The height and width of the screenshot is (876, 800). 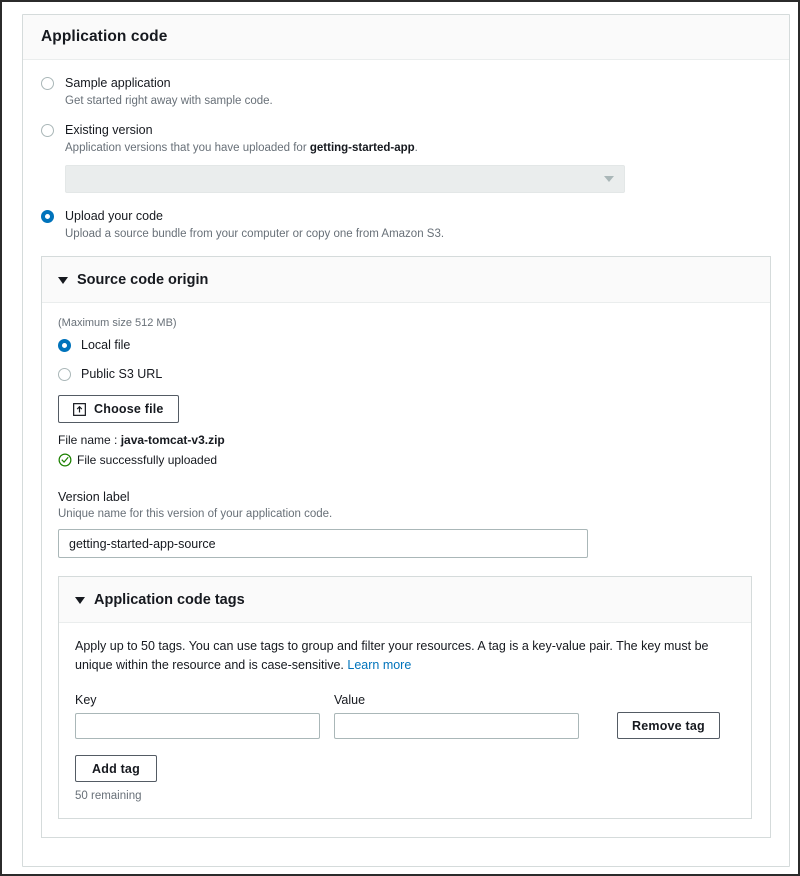 What do you see at coordinates (118, 83) in the screenshot?
I see `radio-label-sample-application: Sample application` at bounding box center [118, 83].